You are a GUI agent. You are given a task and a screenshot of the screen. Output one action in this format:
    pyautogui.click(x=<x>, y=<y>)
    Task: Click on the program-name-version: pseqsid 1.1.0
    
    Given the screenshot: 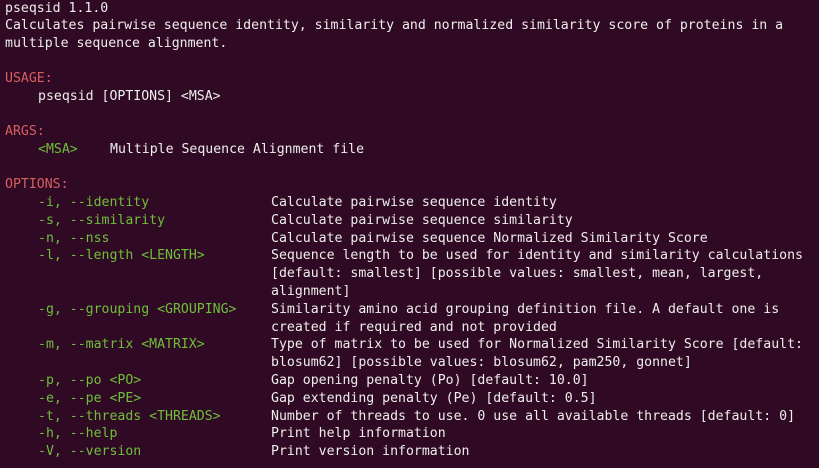 What is the action you would take?
    pyautogui.click(x=57, y=8)
    